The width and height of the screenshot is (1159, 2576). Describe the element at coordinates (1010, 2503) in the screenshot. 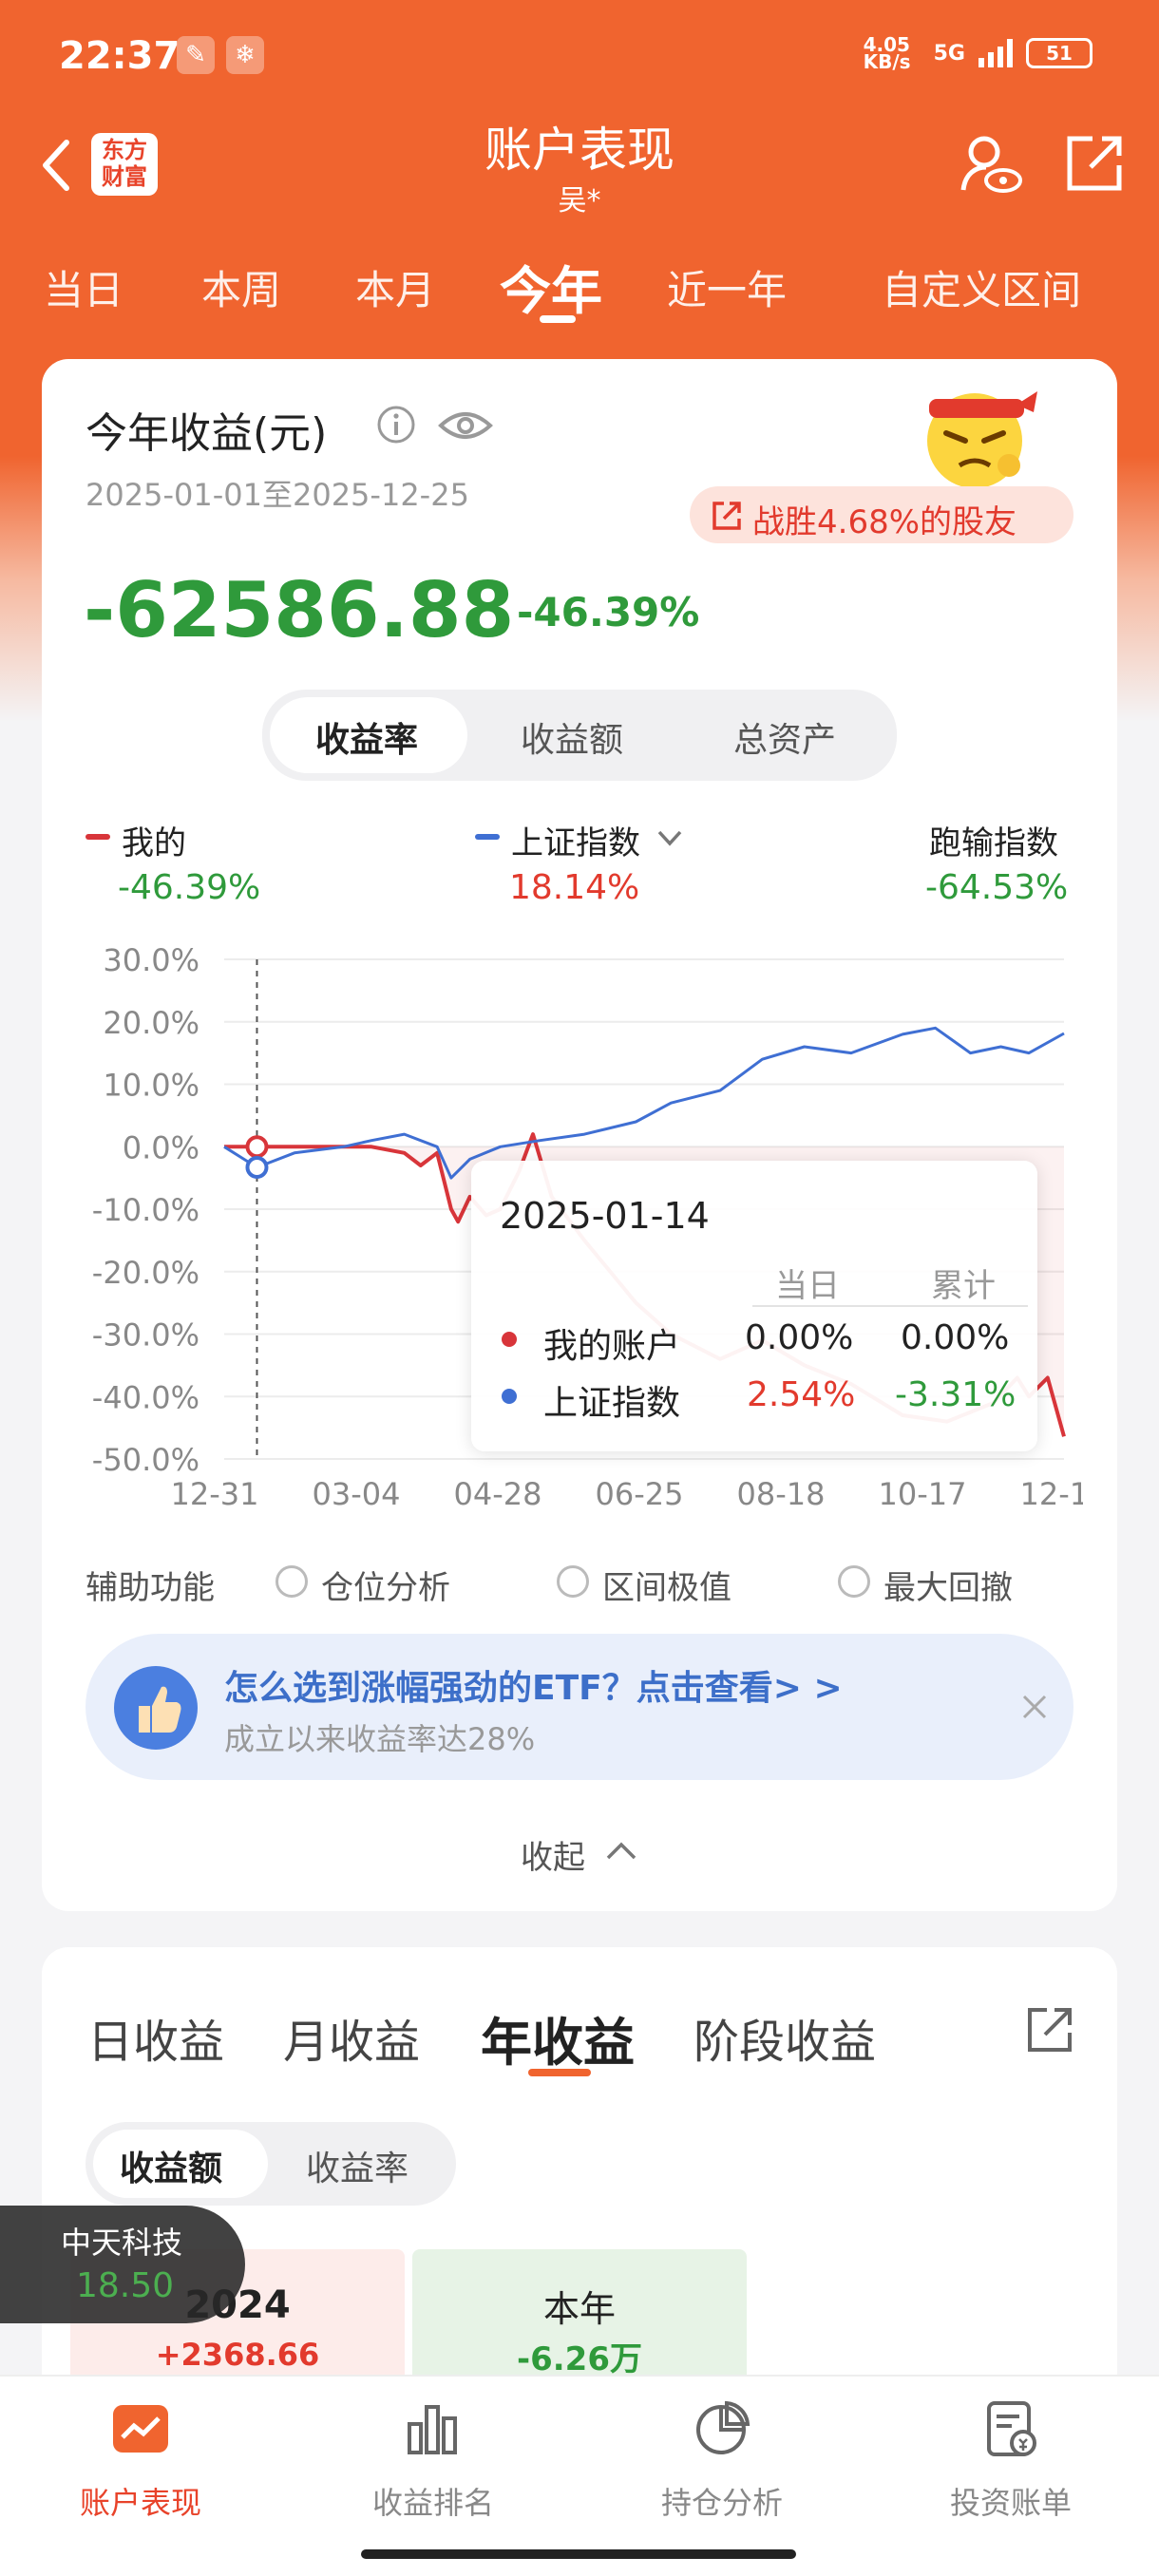

I see `nav-investment-bill-label: 投资账单` at that location.